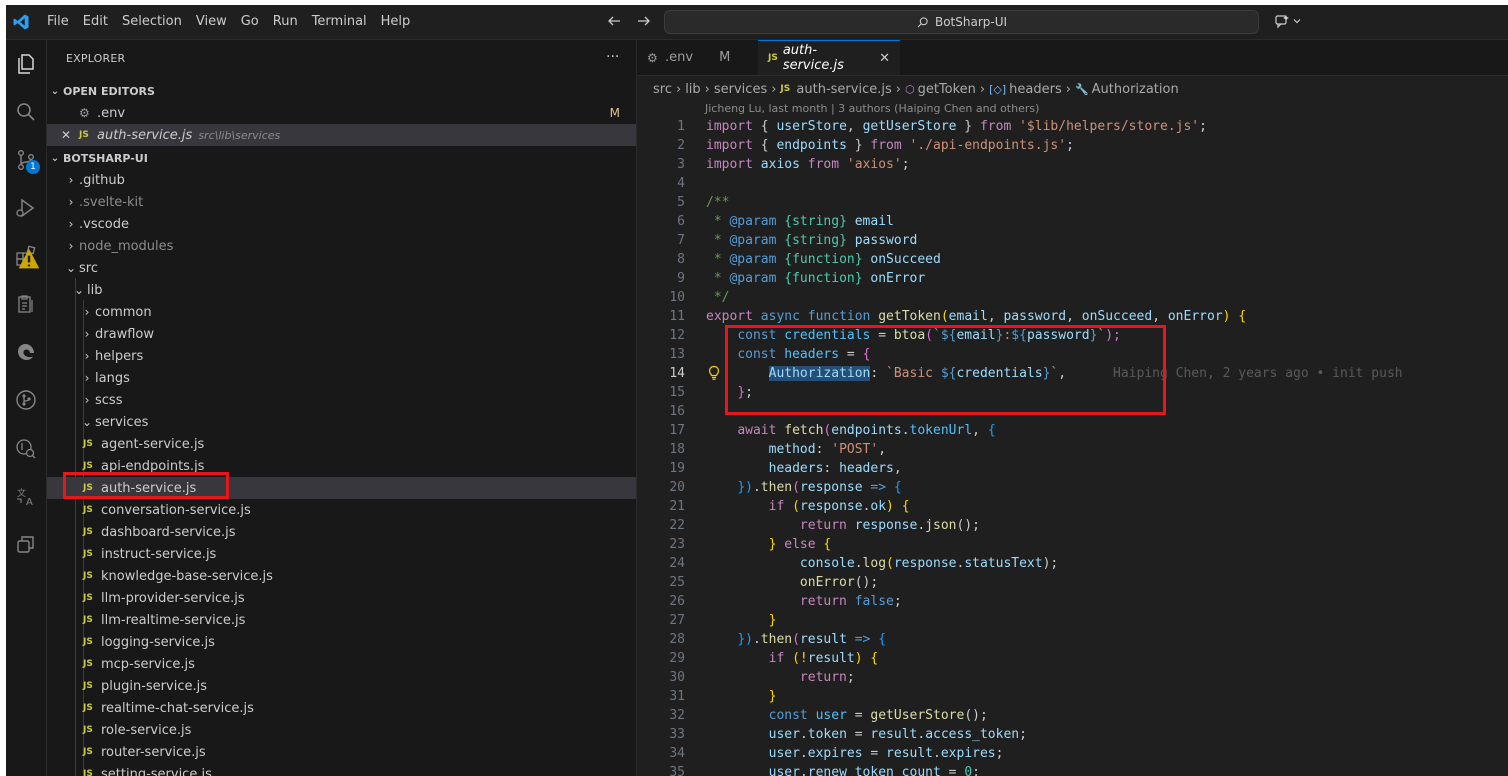 The image size is (1508, 776). I want to click on menu-selection: Selection, so click(152, 22).